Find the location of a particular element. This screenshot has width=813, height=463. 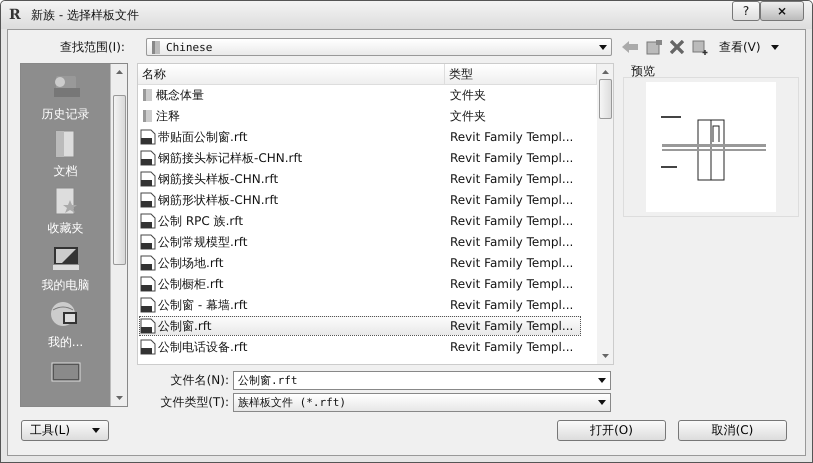

column-header: 名称 is located at coordinates (291, 74).